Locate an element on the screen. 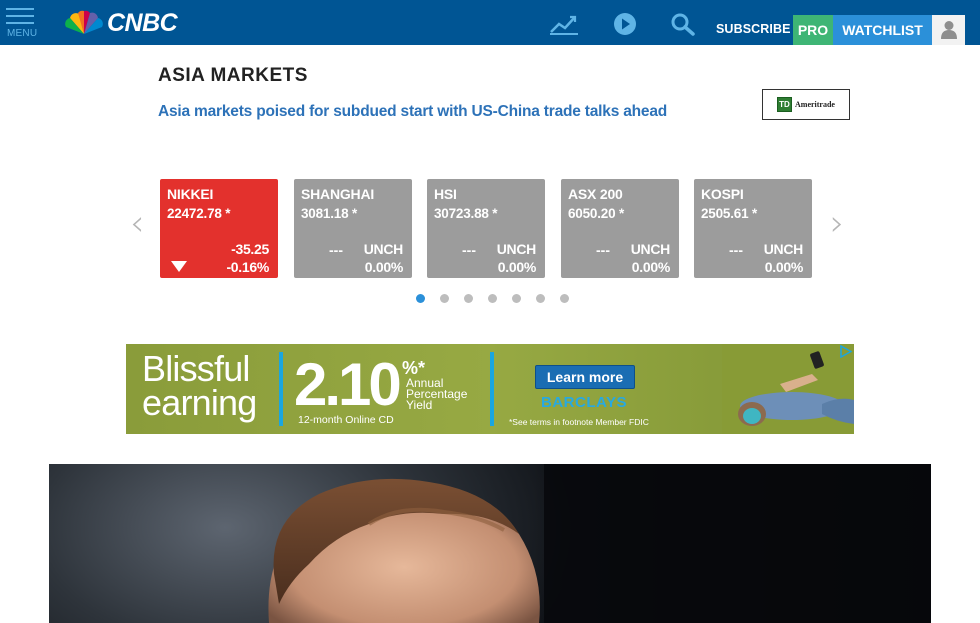 This screenshot has width=980, height=623. sponsor-name: Ameritrade is located at coordinates (815, 104).